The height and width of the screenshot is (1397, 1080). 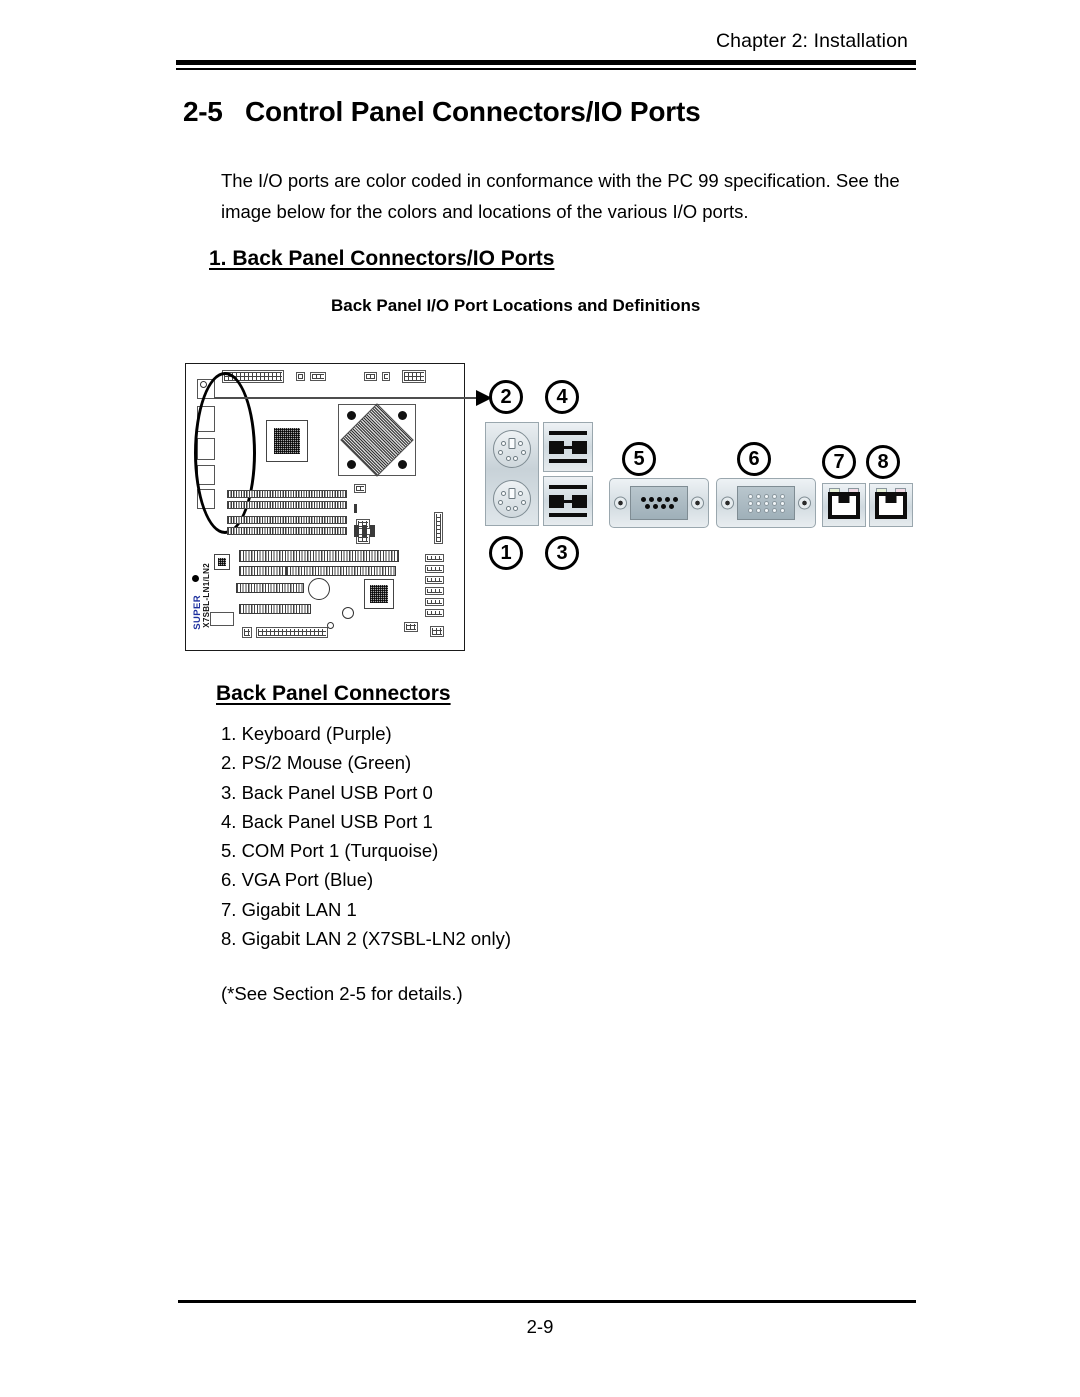 I want to click on usb-port-1-block-left, so click(x=556, y=447).